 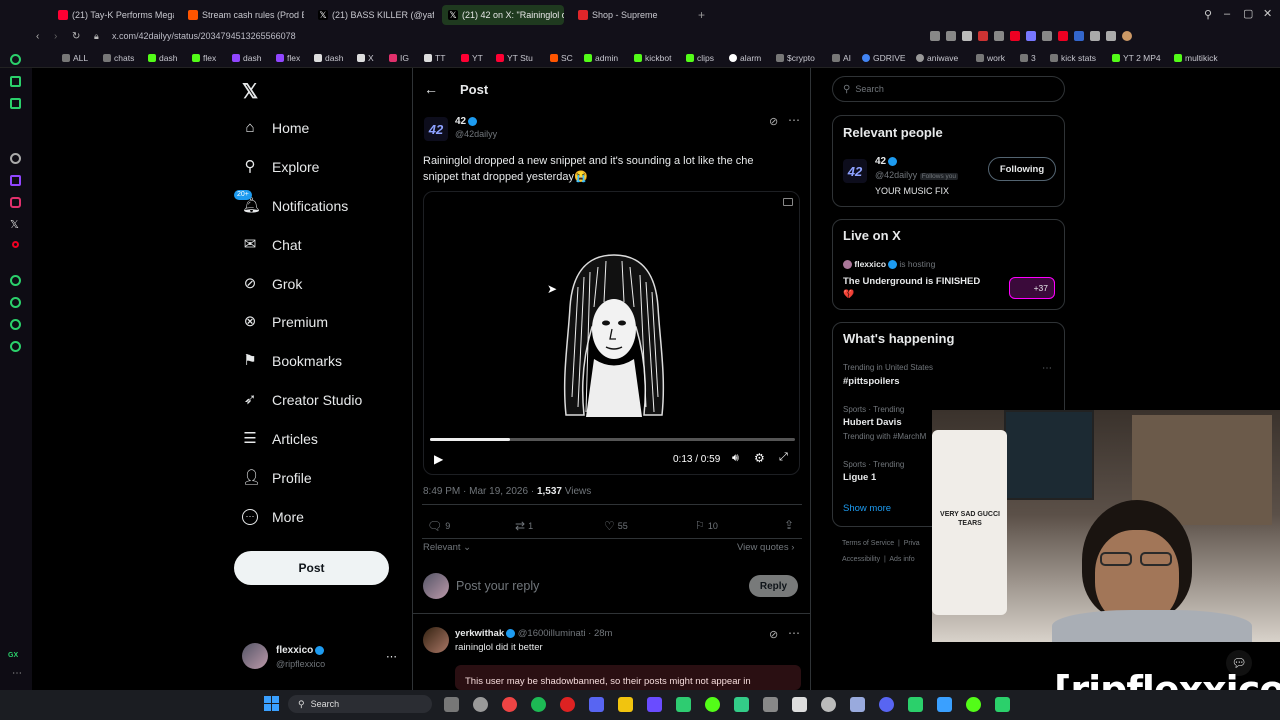 What do you see at coordinates (561, 58) in the screenshot?
I see `bookmark-item: SC` at bounding box center [561, 58].